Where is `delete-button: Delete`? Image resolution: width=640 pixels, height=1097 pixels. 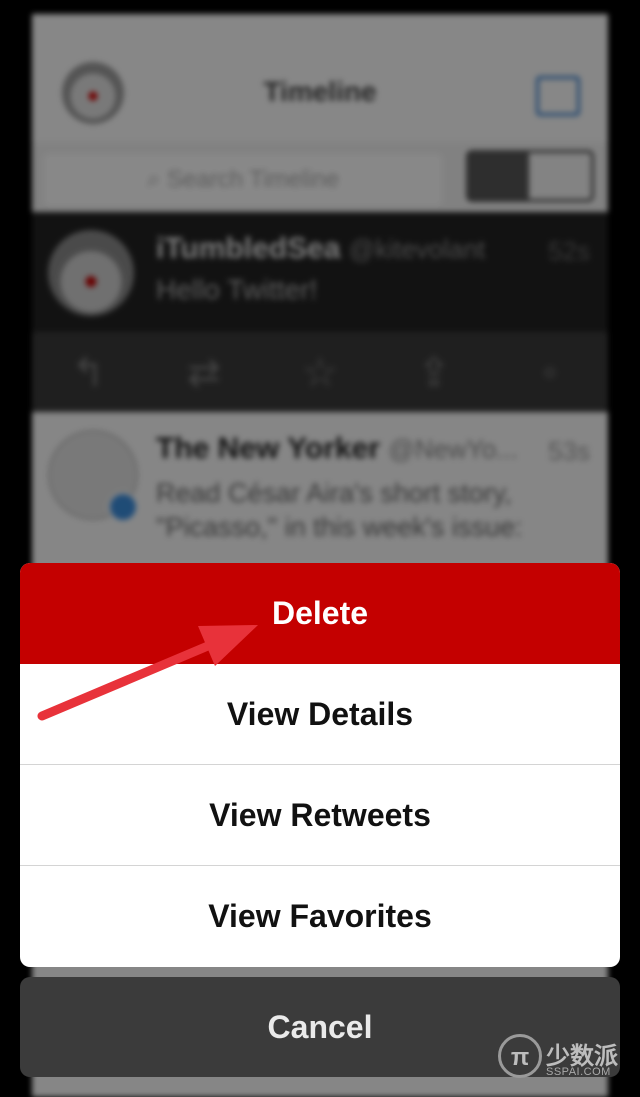 delete-button: Delete is located at coordinates (320, 613).